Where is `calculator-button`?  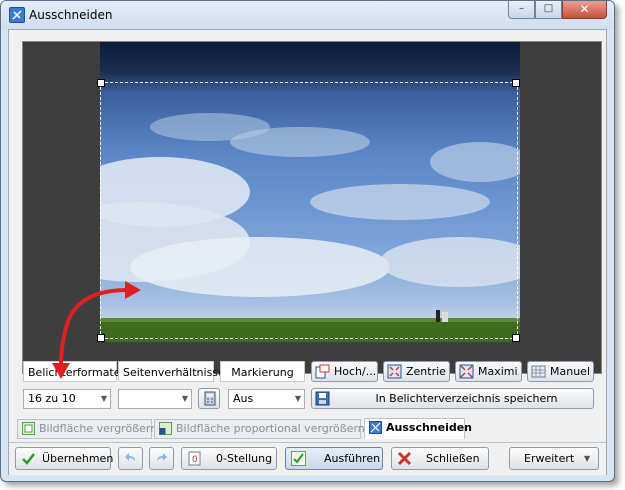
calculator-button is located at coordinates (209, 398).